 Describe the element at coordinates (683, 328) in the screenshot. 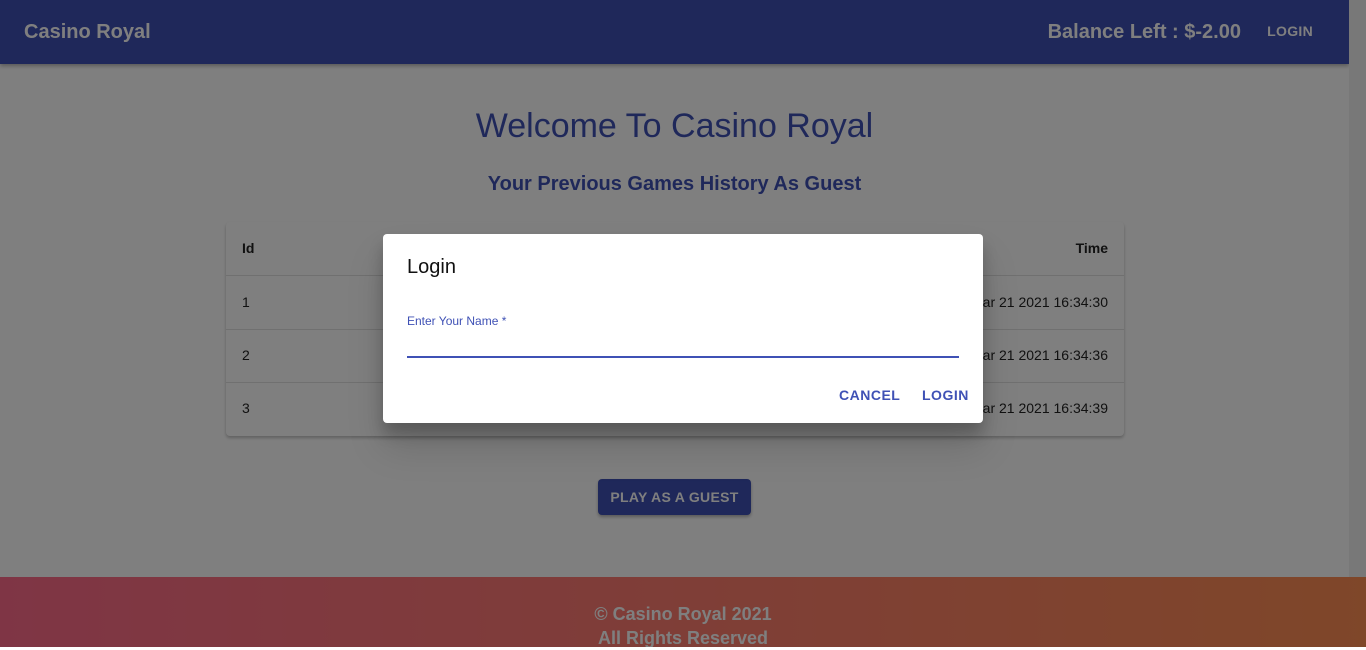

I see `login-dialog: Login Enter Your Name * CANCEL LOGIN` at that location.